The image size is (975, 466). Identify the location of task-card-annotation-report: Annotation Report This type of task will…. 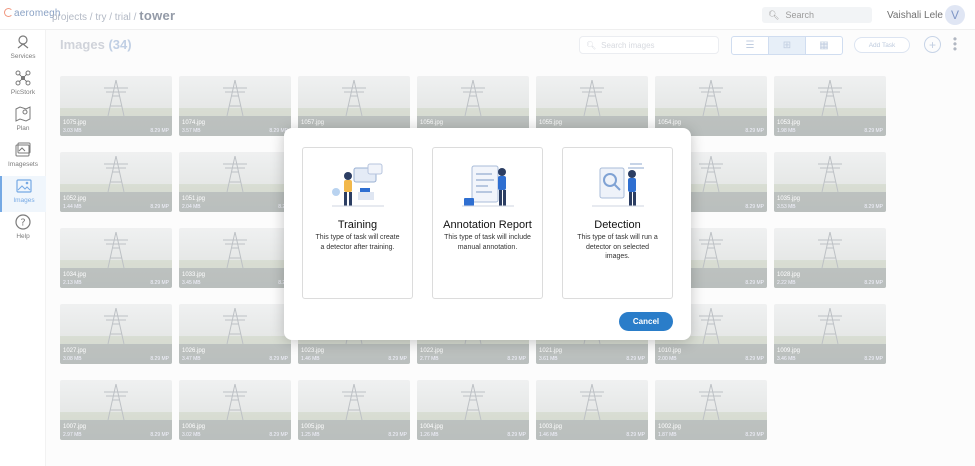
(487, 223).